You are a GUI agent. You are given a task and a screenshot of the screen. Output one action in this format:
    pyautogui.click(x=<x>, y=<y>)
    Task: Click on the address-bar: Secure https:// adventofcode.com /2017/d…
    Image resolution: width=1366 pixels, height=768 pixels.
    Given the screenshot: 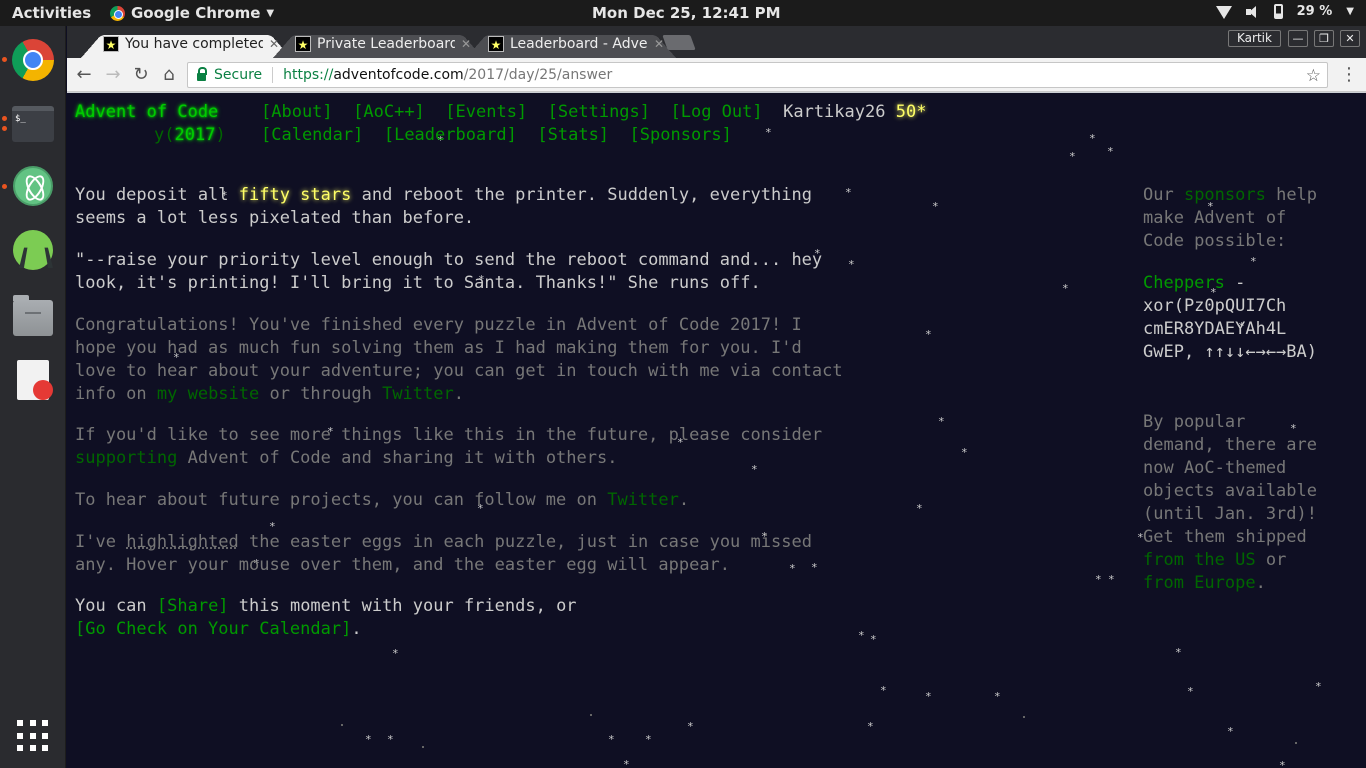 What is the action you would take?
    pyautogui.click(x=757, y=75)
    